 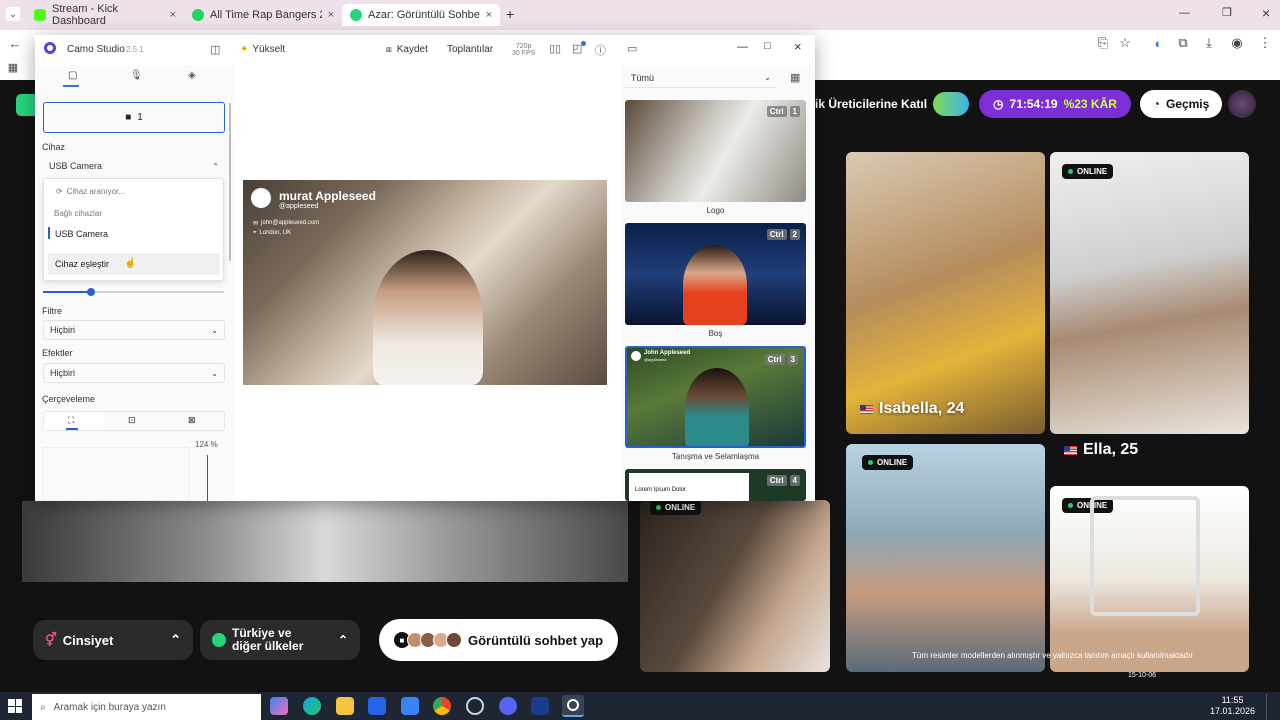 What do you see at coordinates (798, 46) in the screenshot?
I see `camo-close-button: ×` at bounding box center [798, 46].